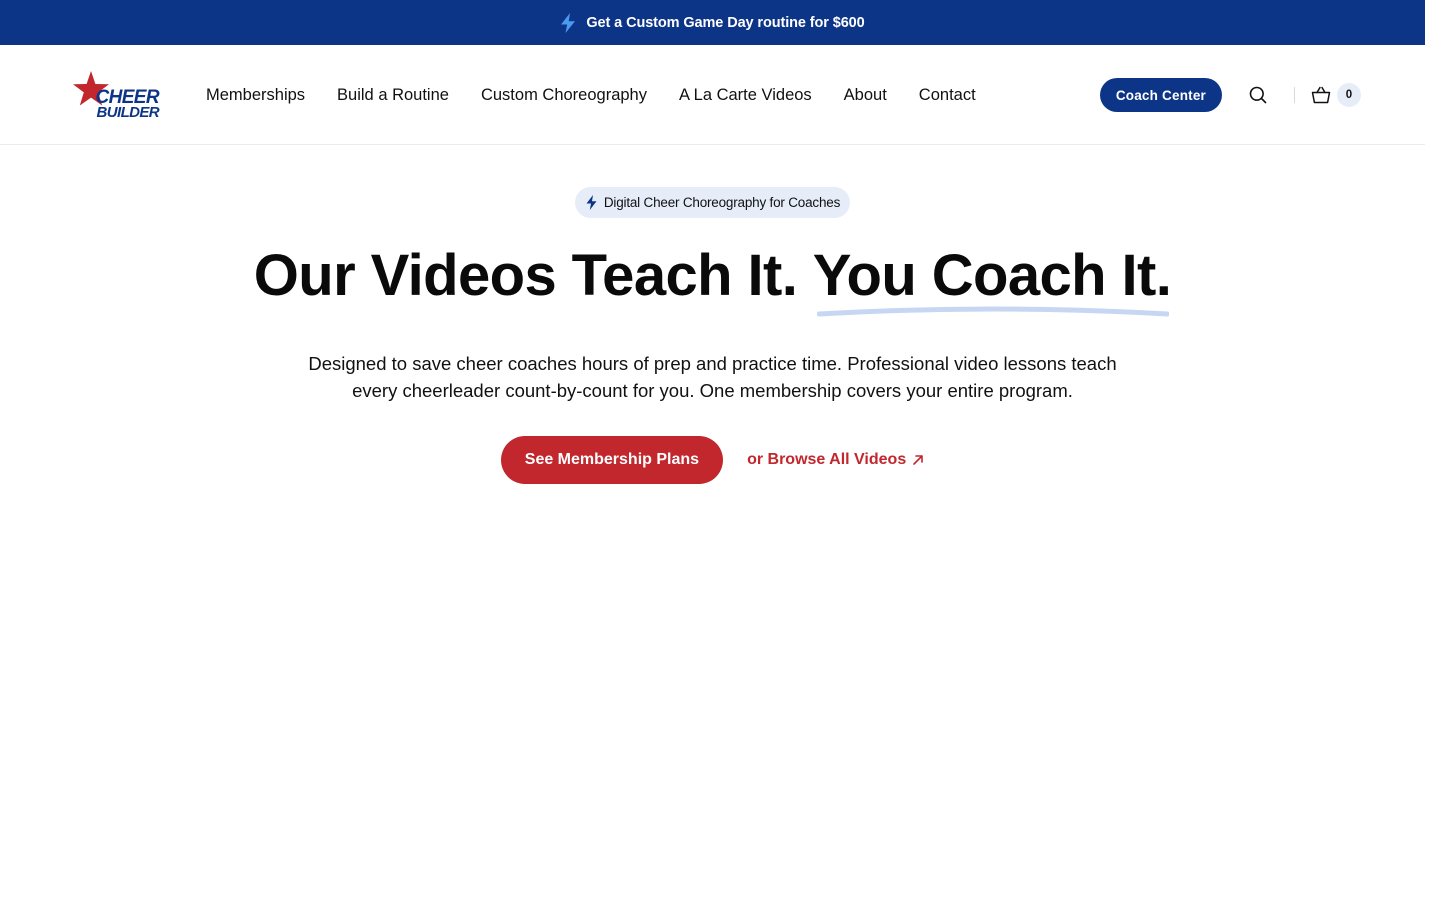 This screenshot has height=900, width=1440. Describe the element at coordinates (865, 95) in the screenshot. I see `nav-about: About` at that location.